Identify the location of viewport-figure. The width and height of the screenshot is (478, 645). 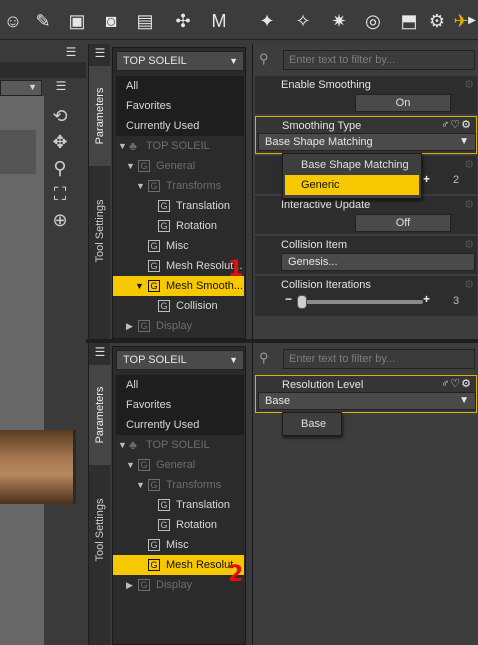
(38, 467).